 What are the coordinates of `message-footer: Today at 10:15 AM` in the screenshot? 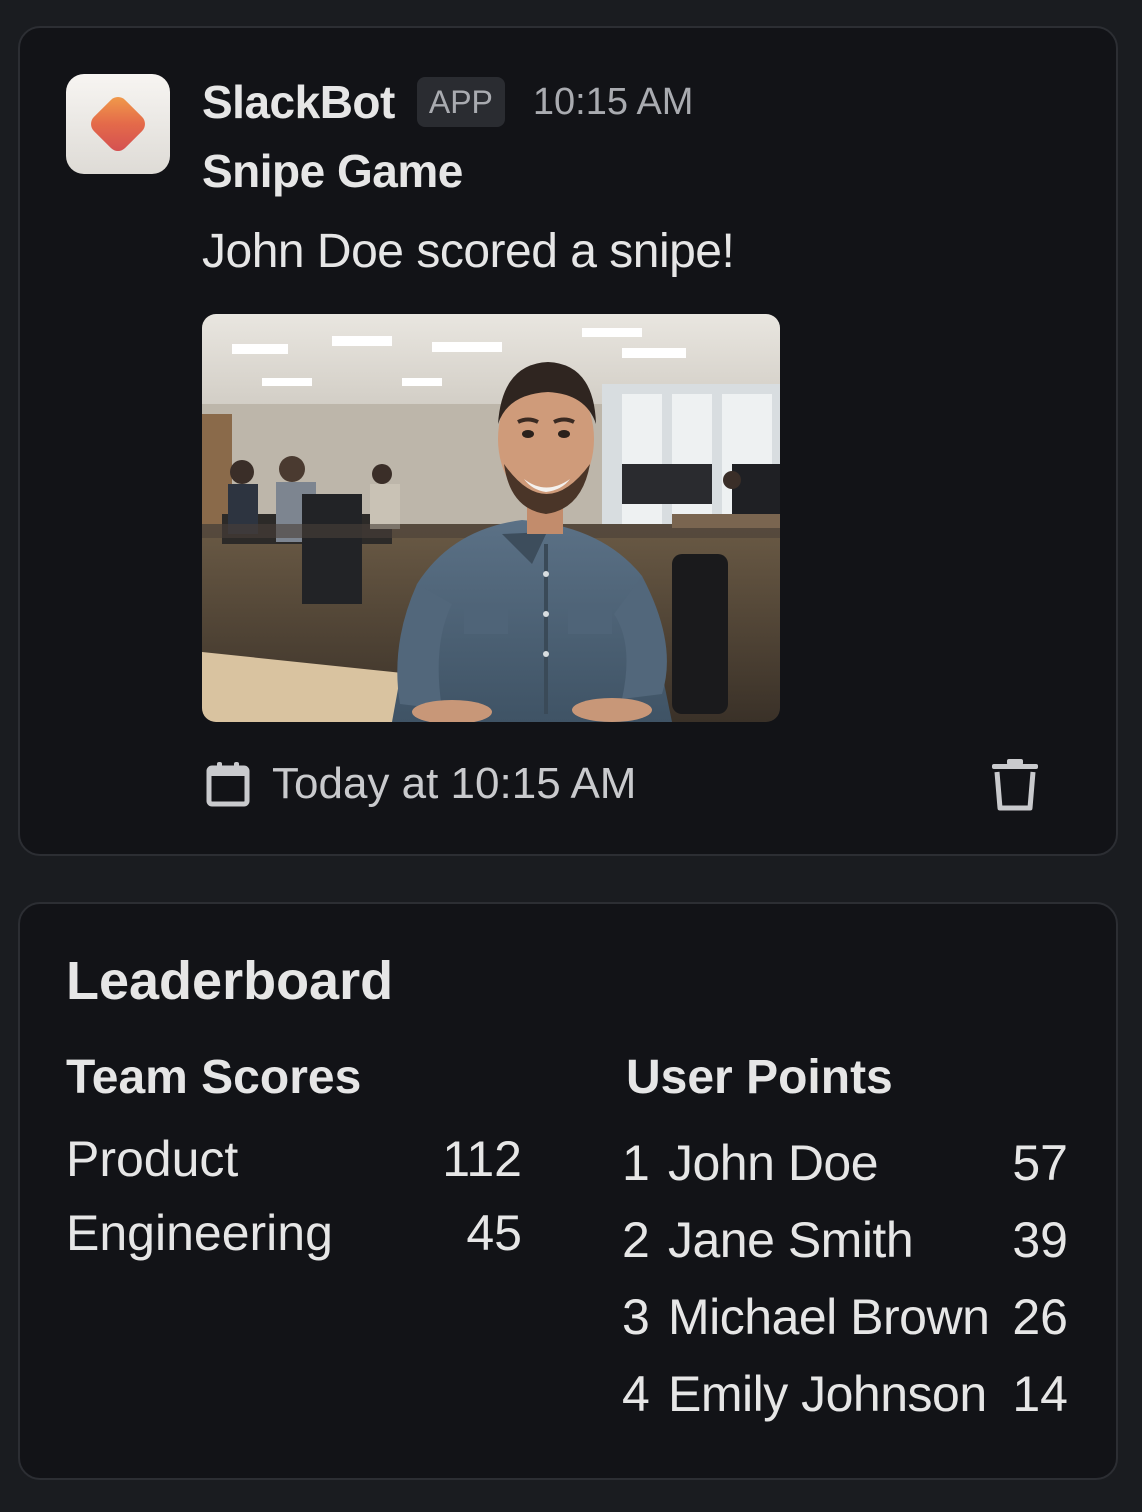 It's located at (421, 784).